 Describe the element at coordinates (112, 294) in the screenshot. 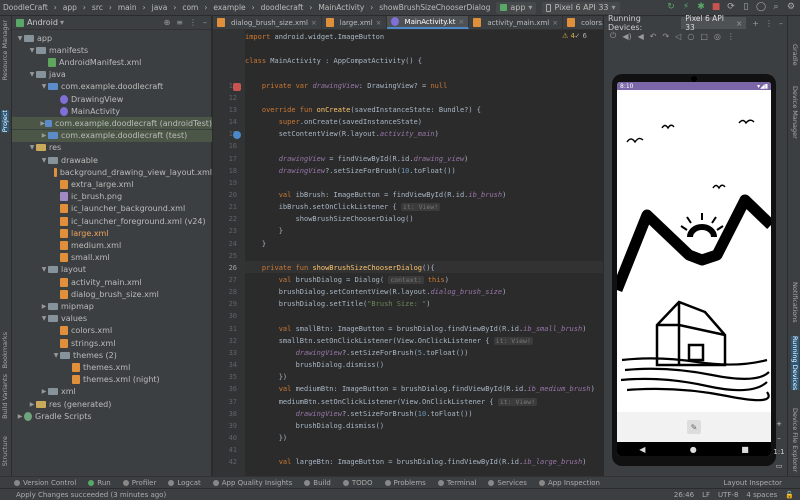

I see `tree-item: dialog_brush_size.xml` at that location.